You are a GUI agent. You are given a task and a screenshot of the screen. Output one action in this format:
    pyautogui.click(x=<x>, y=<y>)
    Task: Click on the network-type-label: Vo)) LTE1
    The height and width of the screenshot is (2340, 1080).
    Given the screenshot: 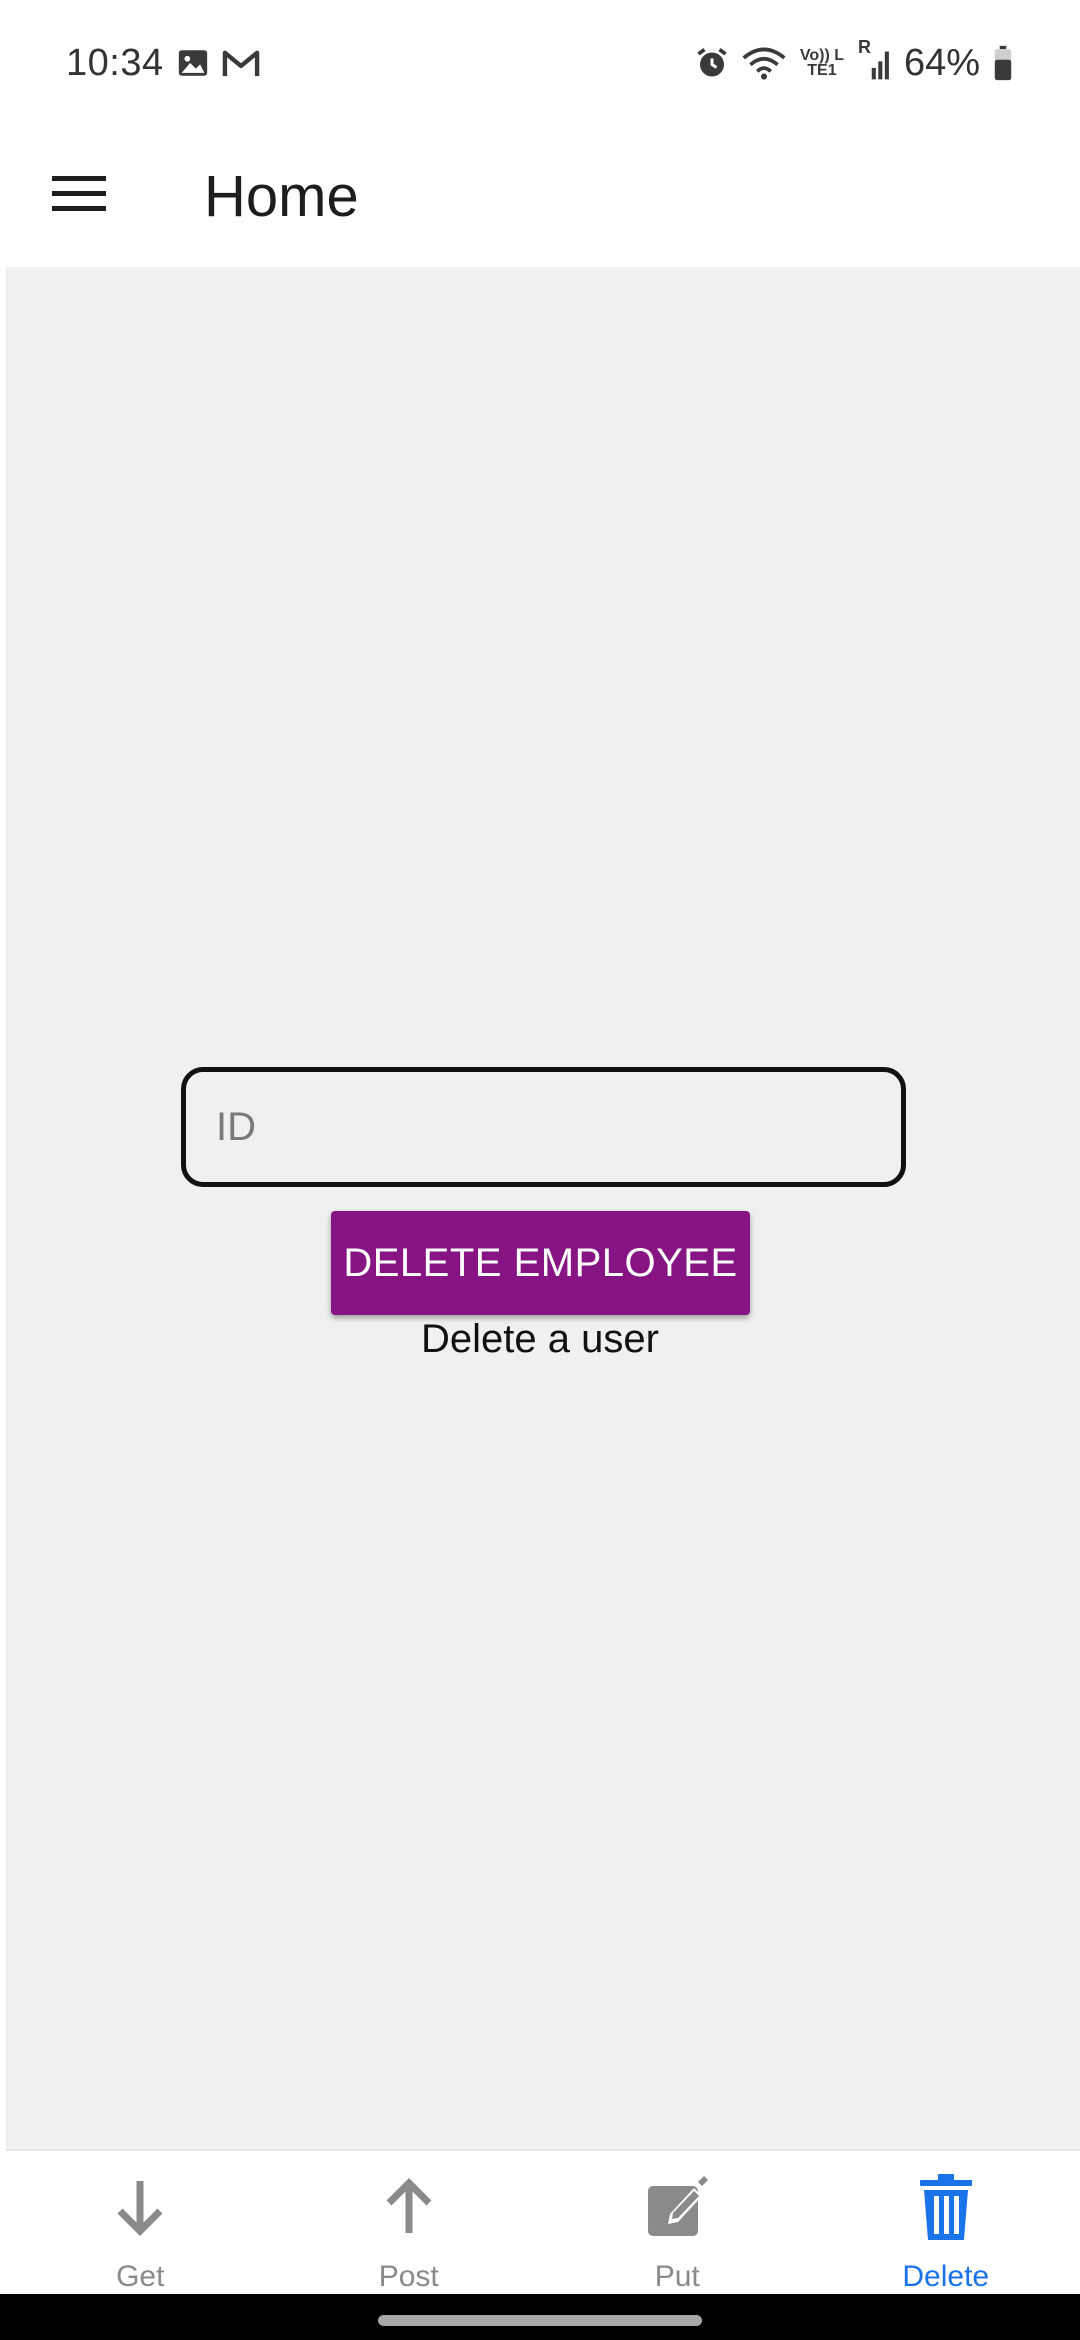 What is the action you would take?
    pyautogui.click(x=822, y=63)
    